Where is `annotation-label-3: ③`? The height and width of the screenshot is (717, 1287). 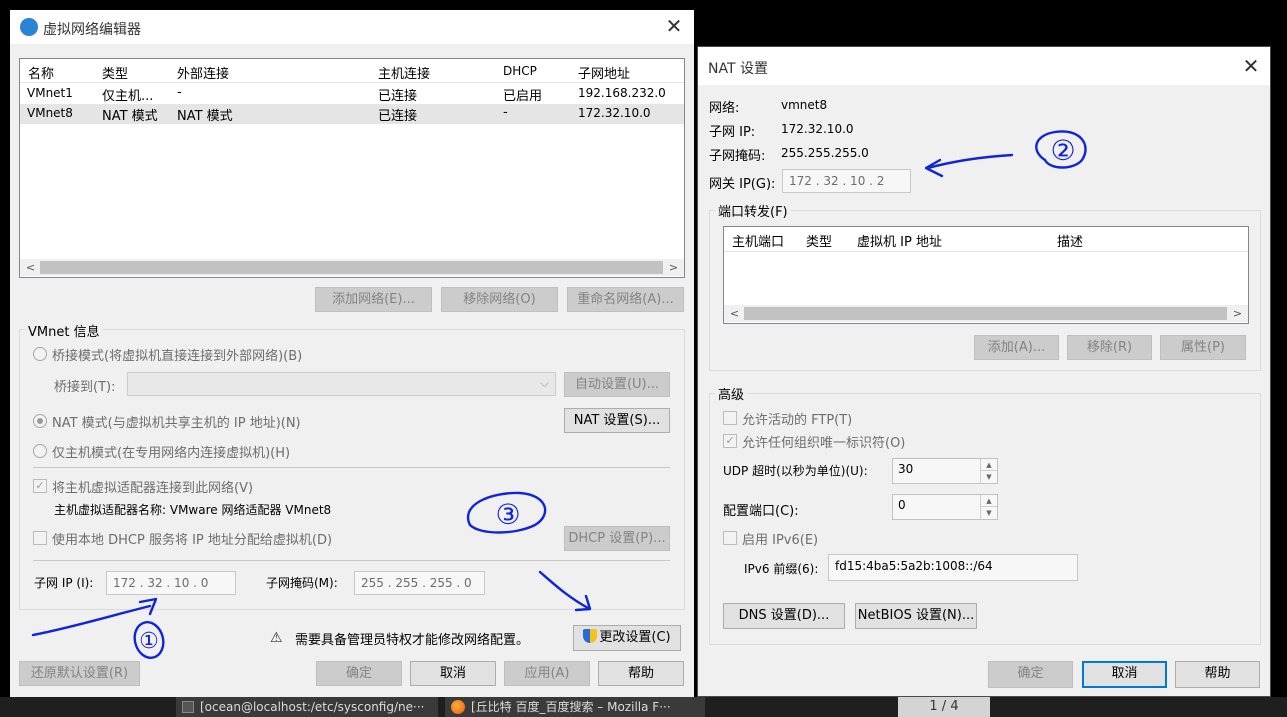
annotation-label-3: ③ is located at coordinates (507, 514).